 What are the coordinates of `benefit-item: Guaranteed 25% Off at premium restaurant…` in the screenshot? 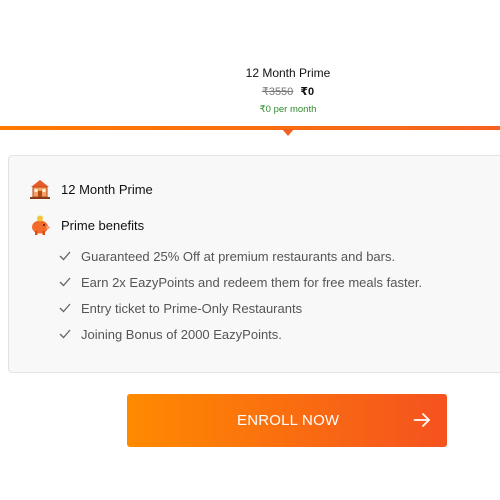 It's located at (240, 256).